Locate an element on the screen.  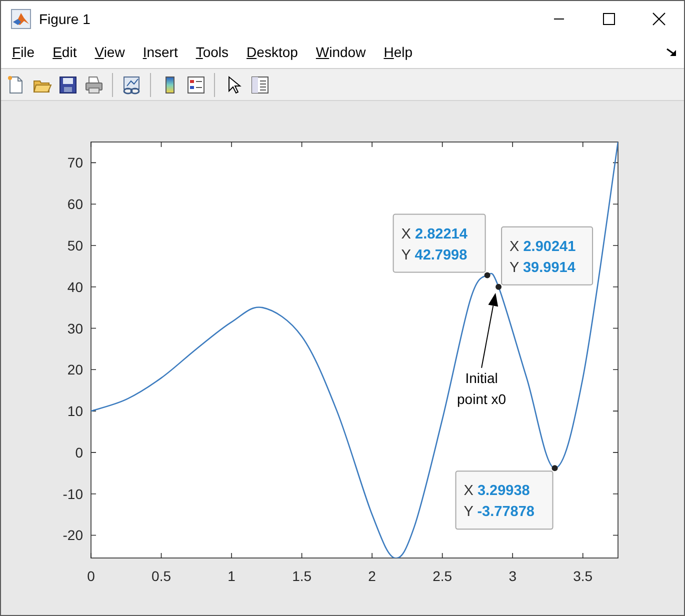
x-tick-label: 1.5 is located at coordinates (302, 576).